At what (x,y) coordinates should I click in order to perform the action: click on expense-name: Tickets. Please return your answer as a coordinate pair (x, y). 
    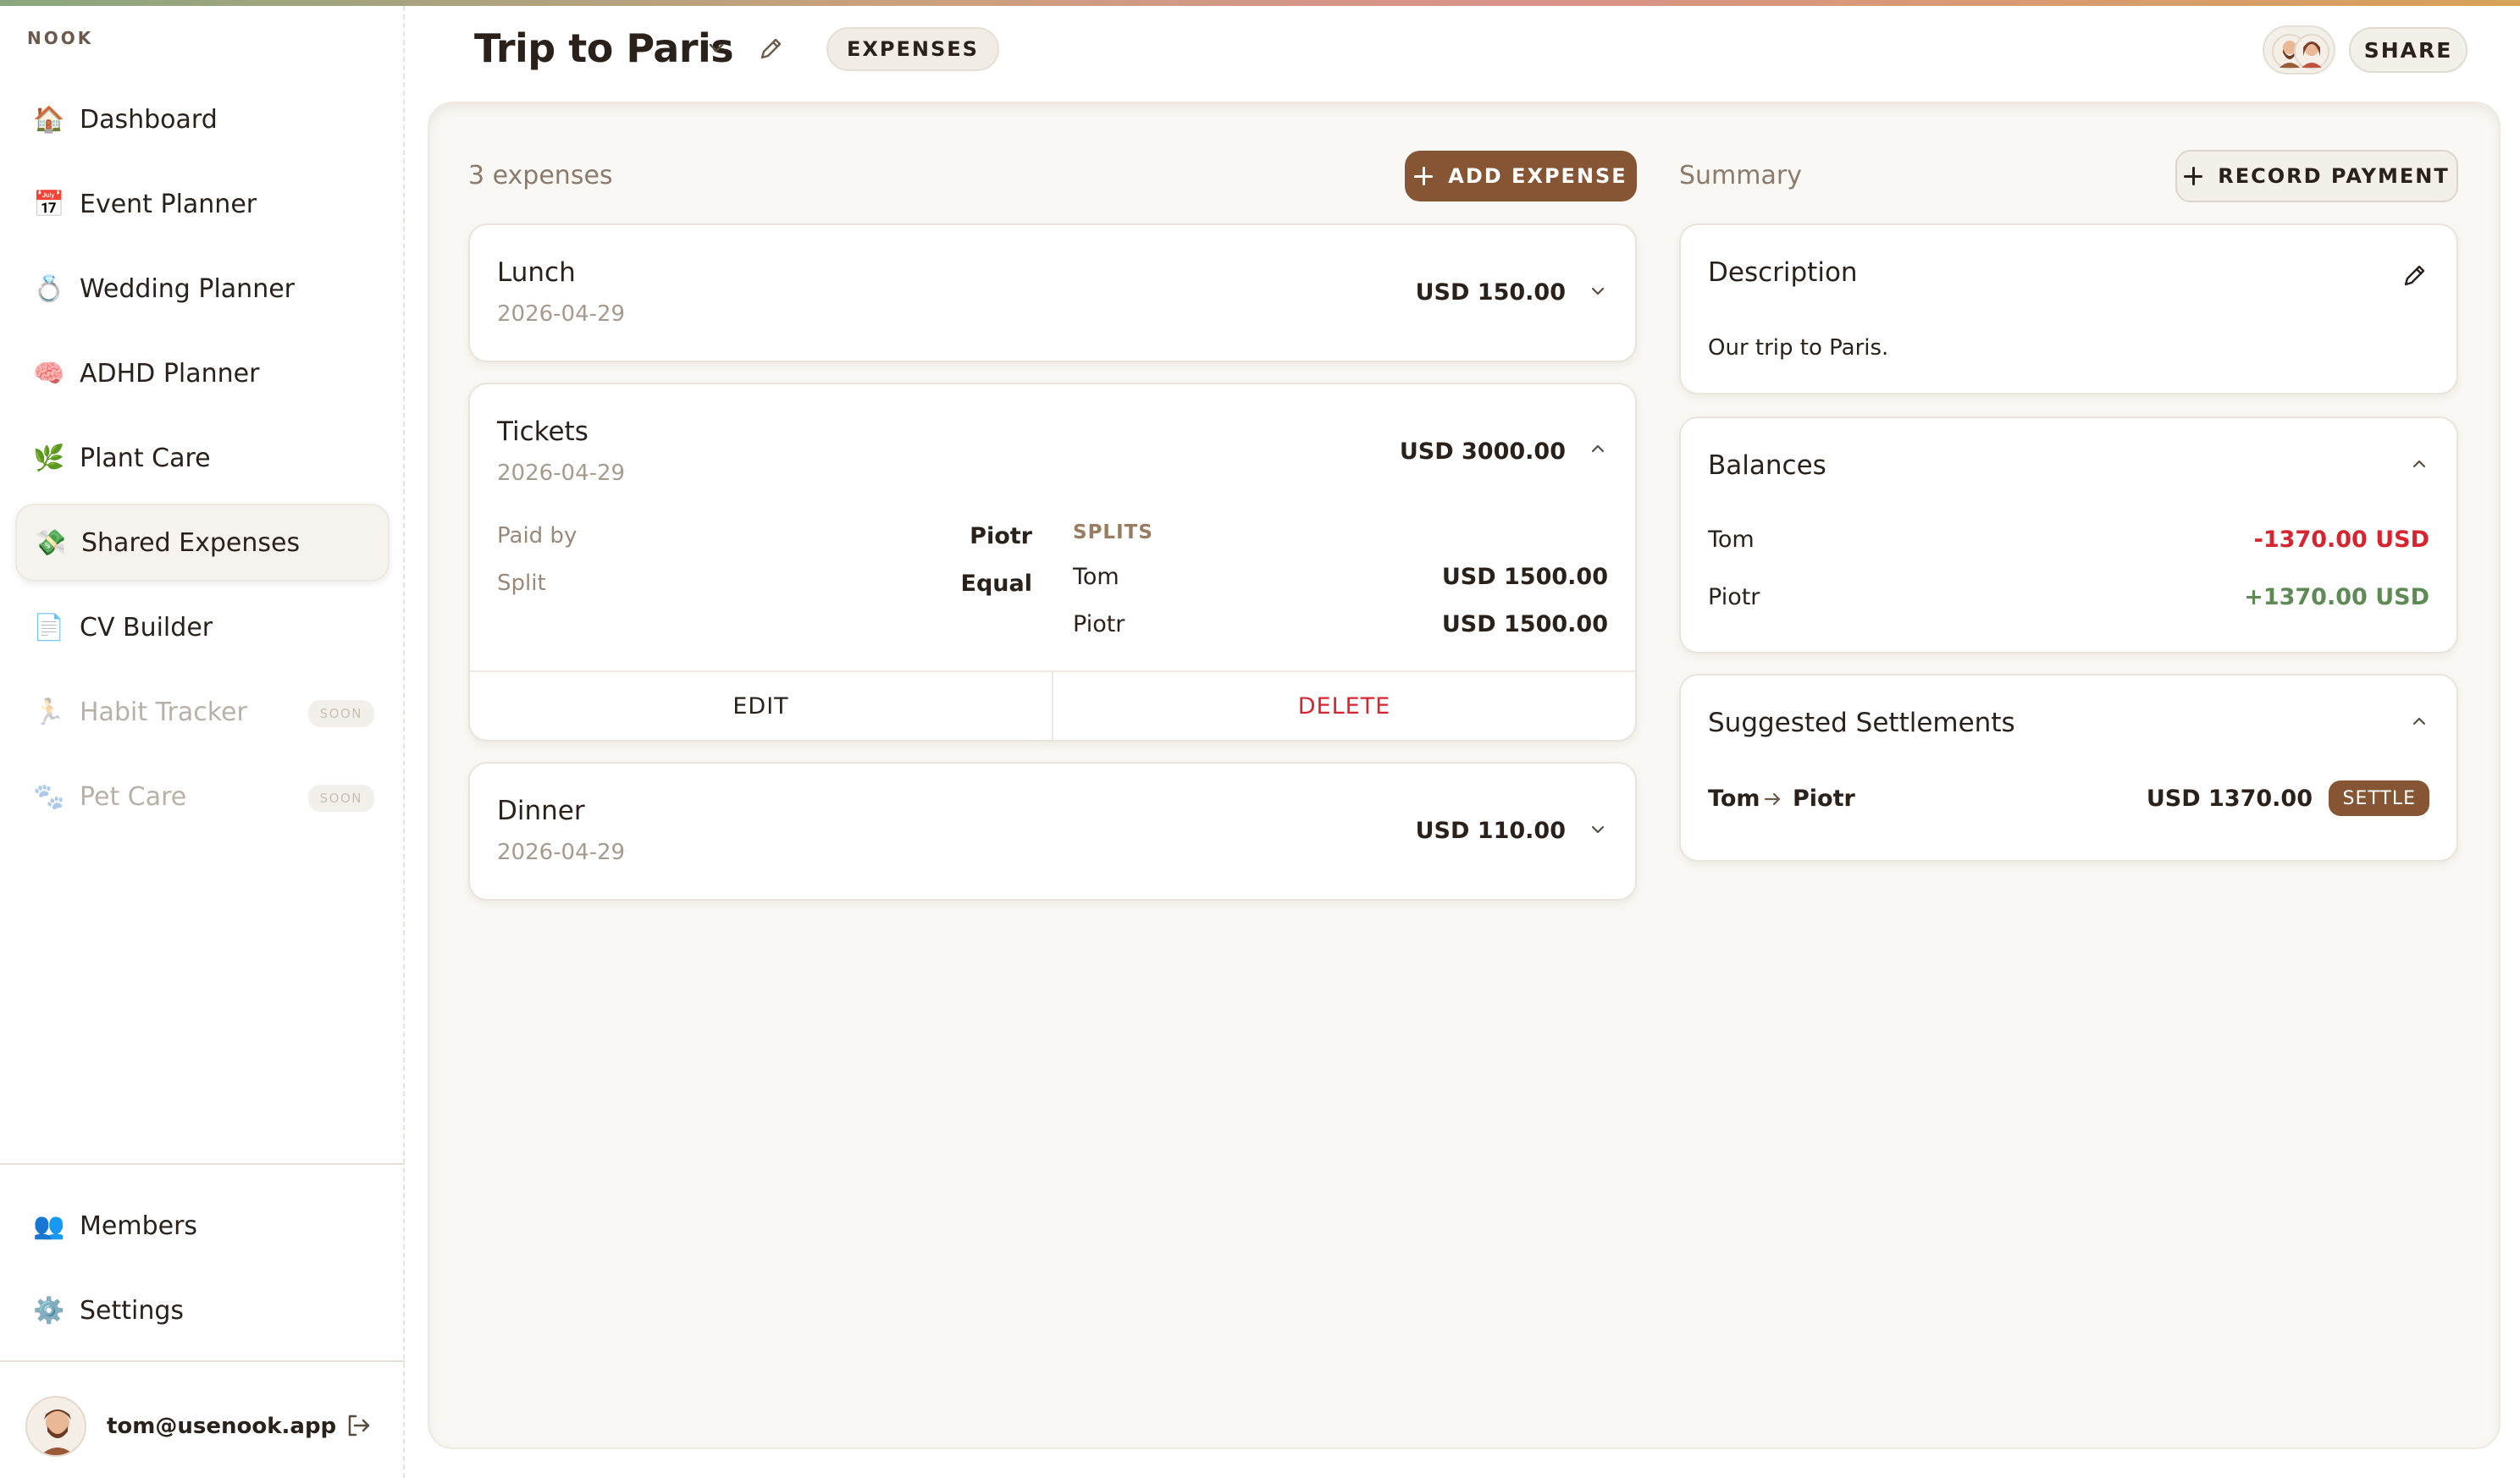
    Looking at the image, I should click on (543, 431).